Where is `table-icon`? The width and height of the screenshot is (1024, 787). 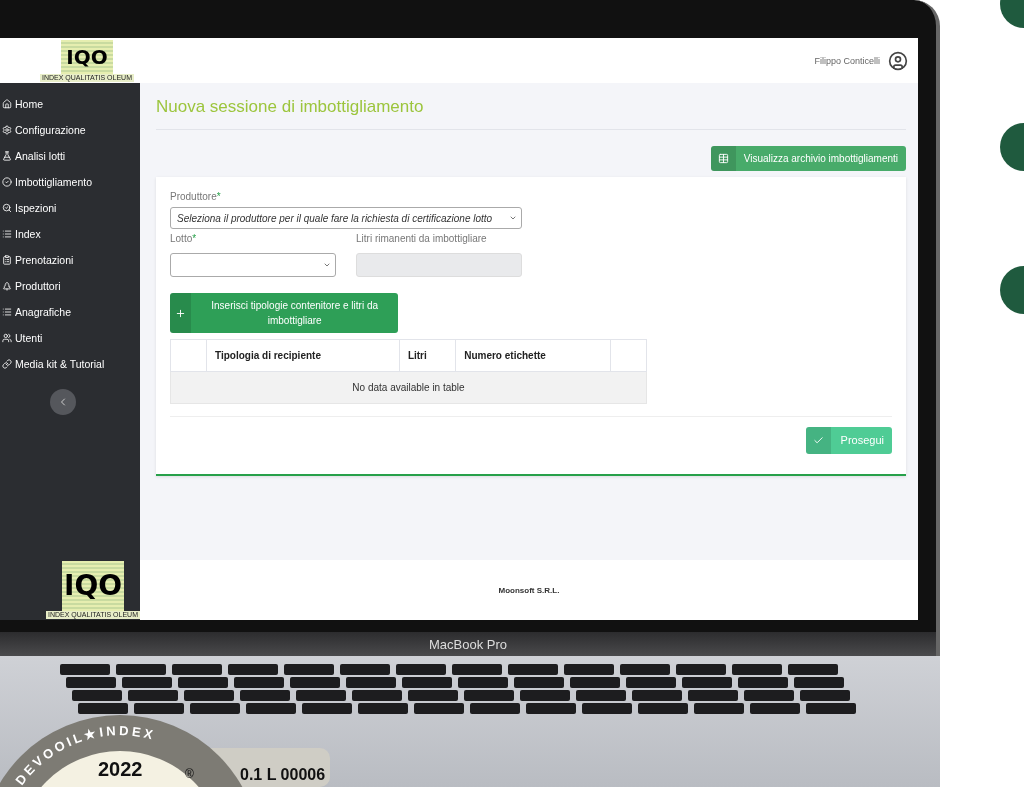 table-icon is located at coordinates (723, 158).